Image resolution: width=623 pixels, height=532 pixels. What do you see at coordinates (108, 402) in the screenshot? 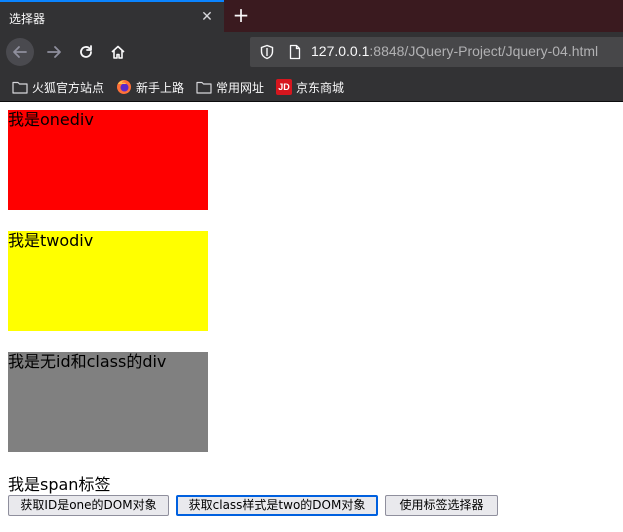
I see `div-plain: 我是无id和class的div` at bounding box center [108, 402].